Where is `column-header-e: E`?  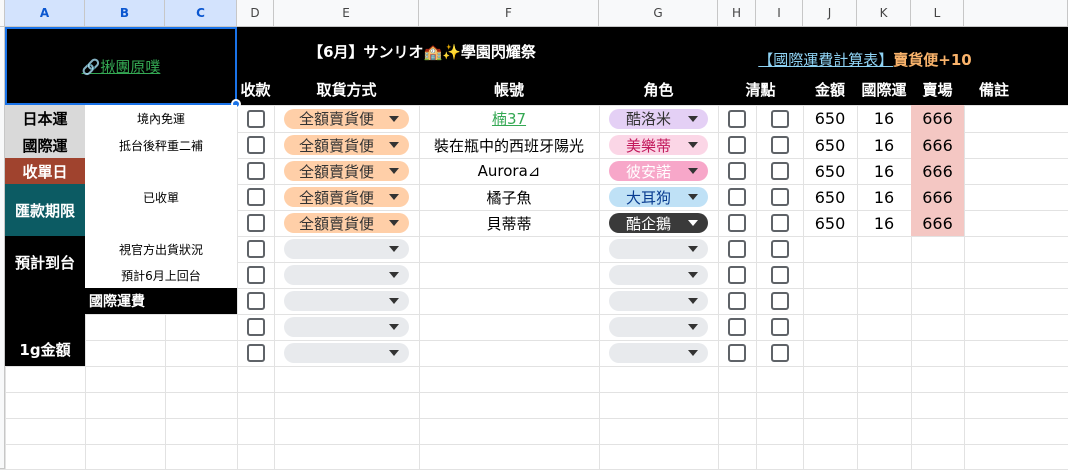
column-header-e: E is located at coordinates (346, 13).